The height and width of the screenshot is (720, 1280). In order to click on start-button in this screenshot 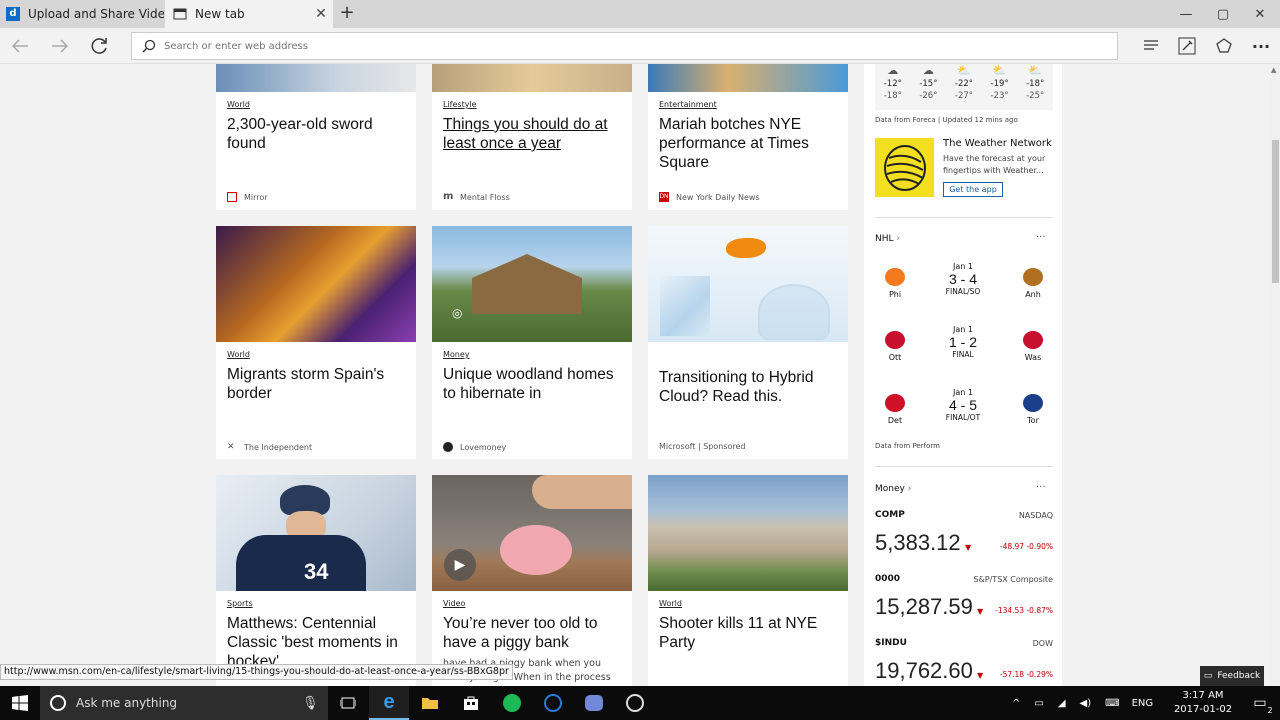, I will do `click(20, 703)`.